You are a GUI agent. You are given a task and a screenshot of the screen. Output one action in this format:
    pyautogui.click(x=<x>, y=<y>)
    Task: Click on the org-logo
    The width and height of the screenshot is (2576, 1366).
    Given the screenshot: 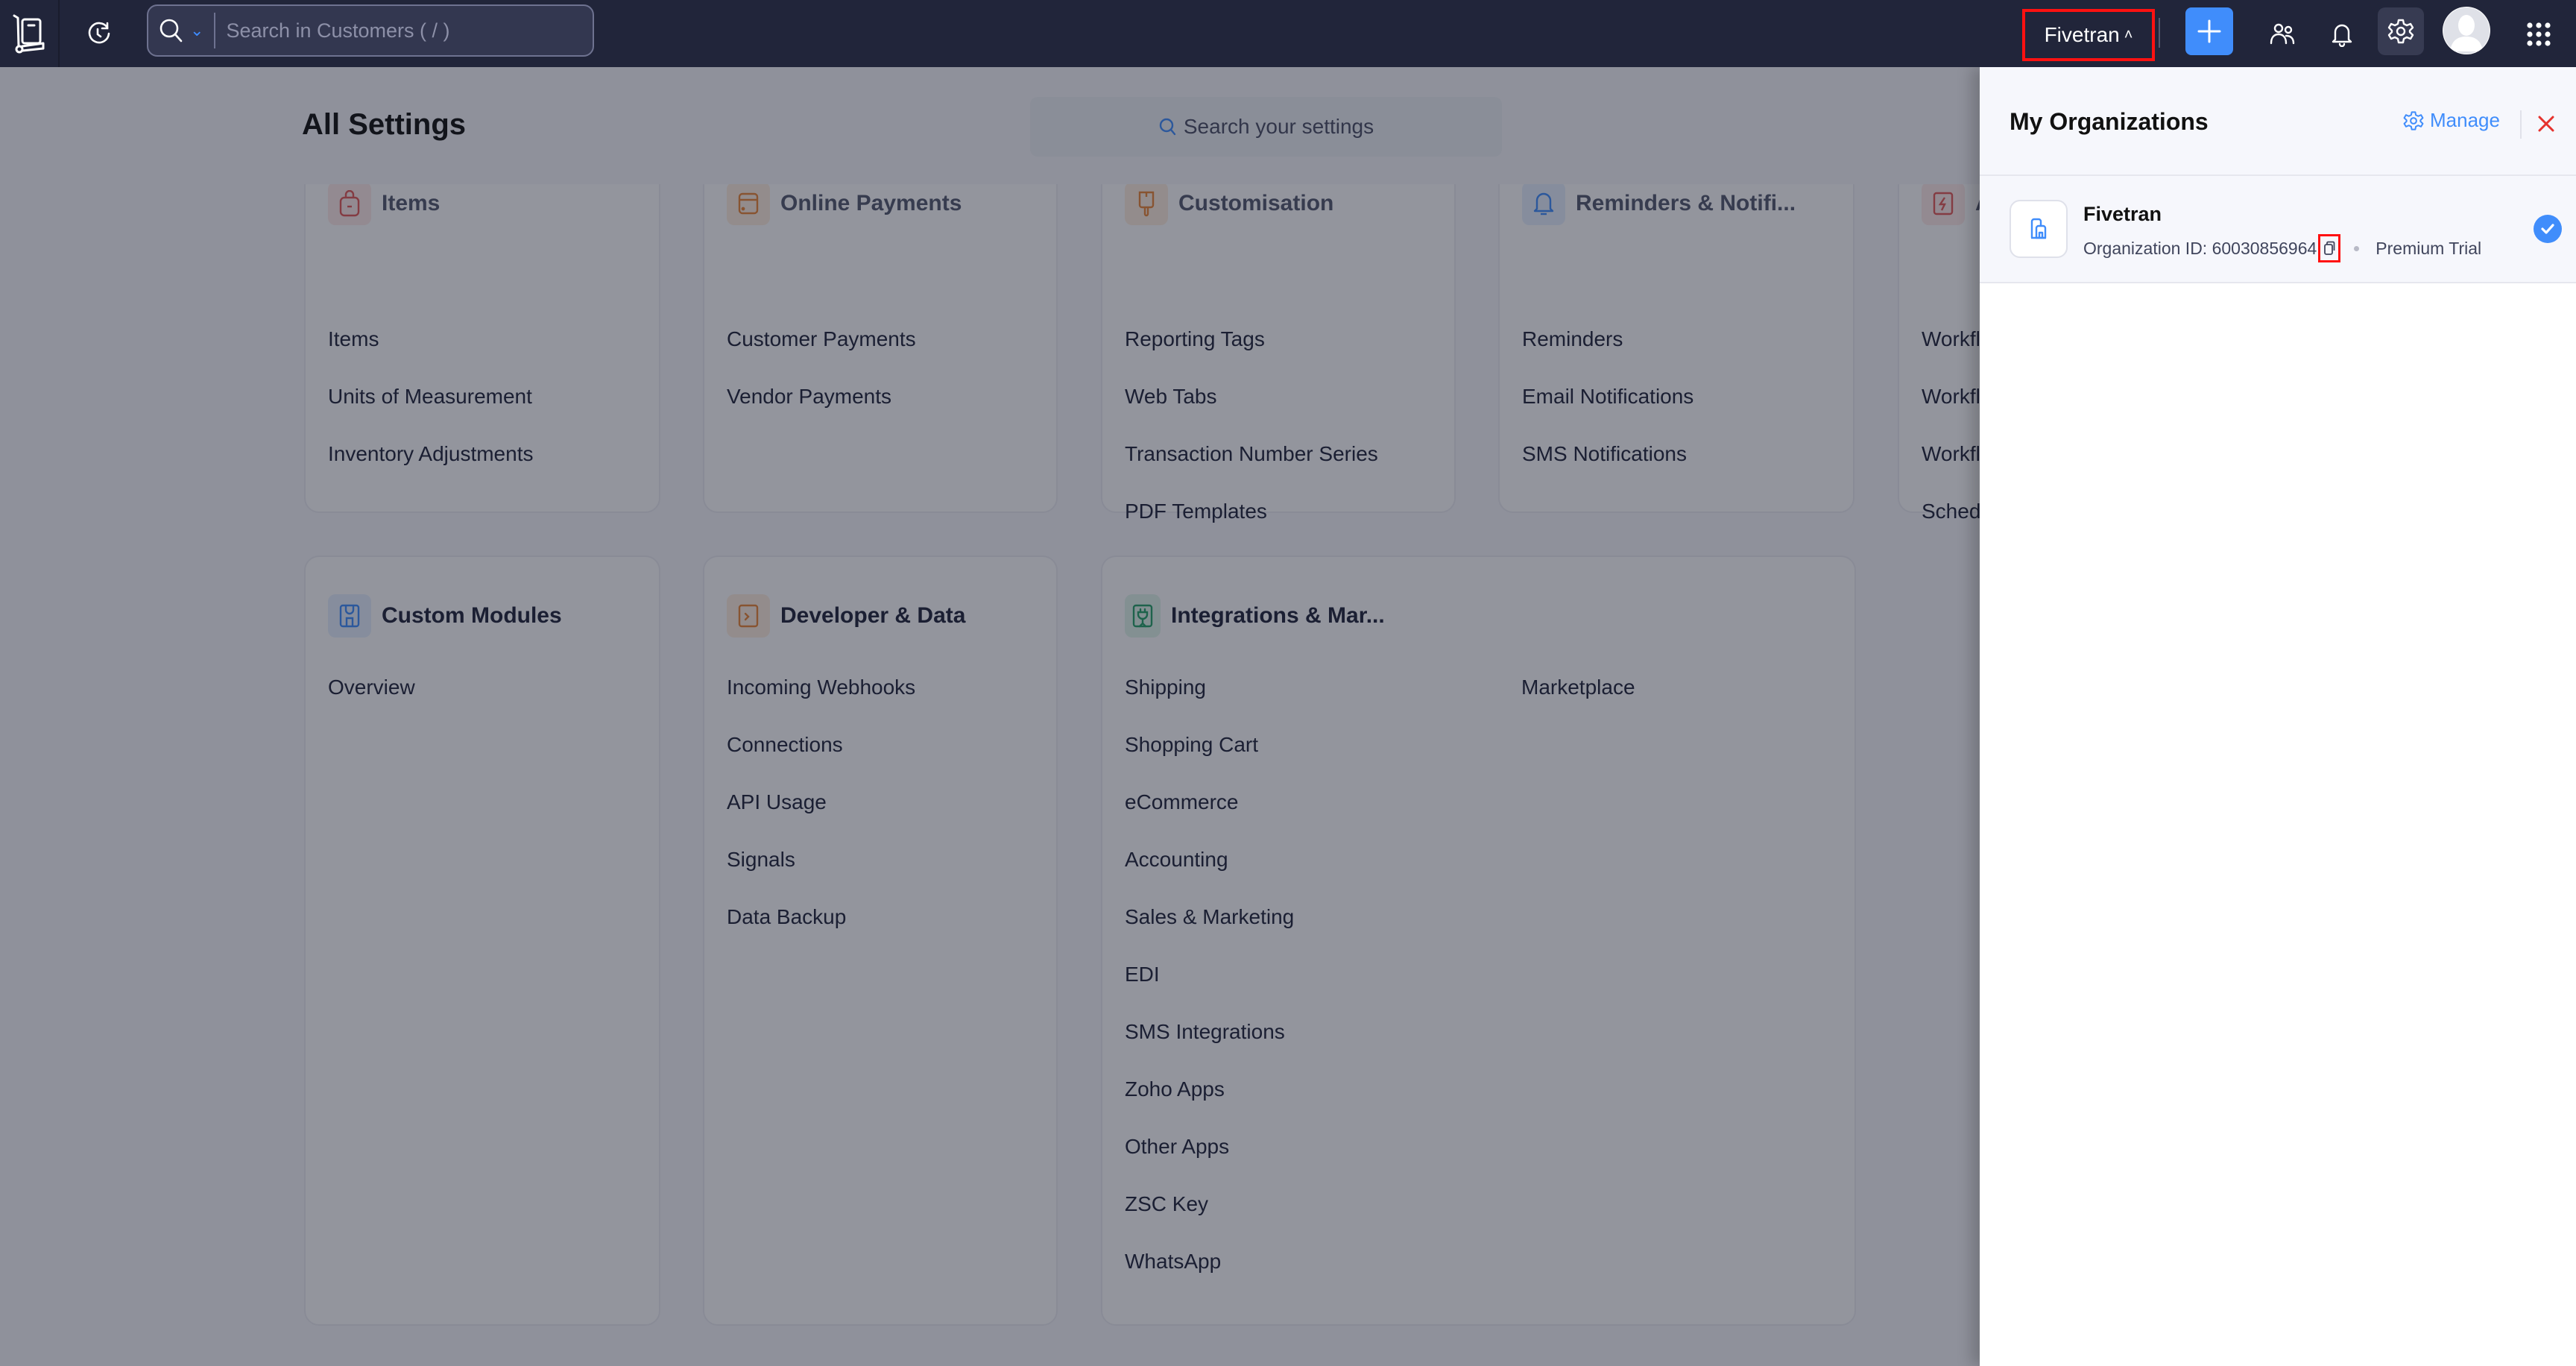 What is the action you would take?
    pyautogui.click(x=2039, y=229)
    